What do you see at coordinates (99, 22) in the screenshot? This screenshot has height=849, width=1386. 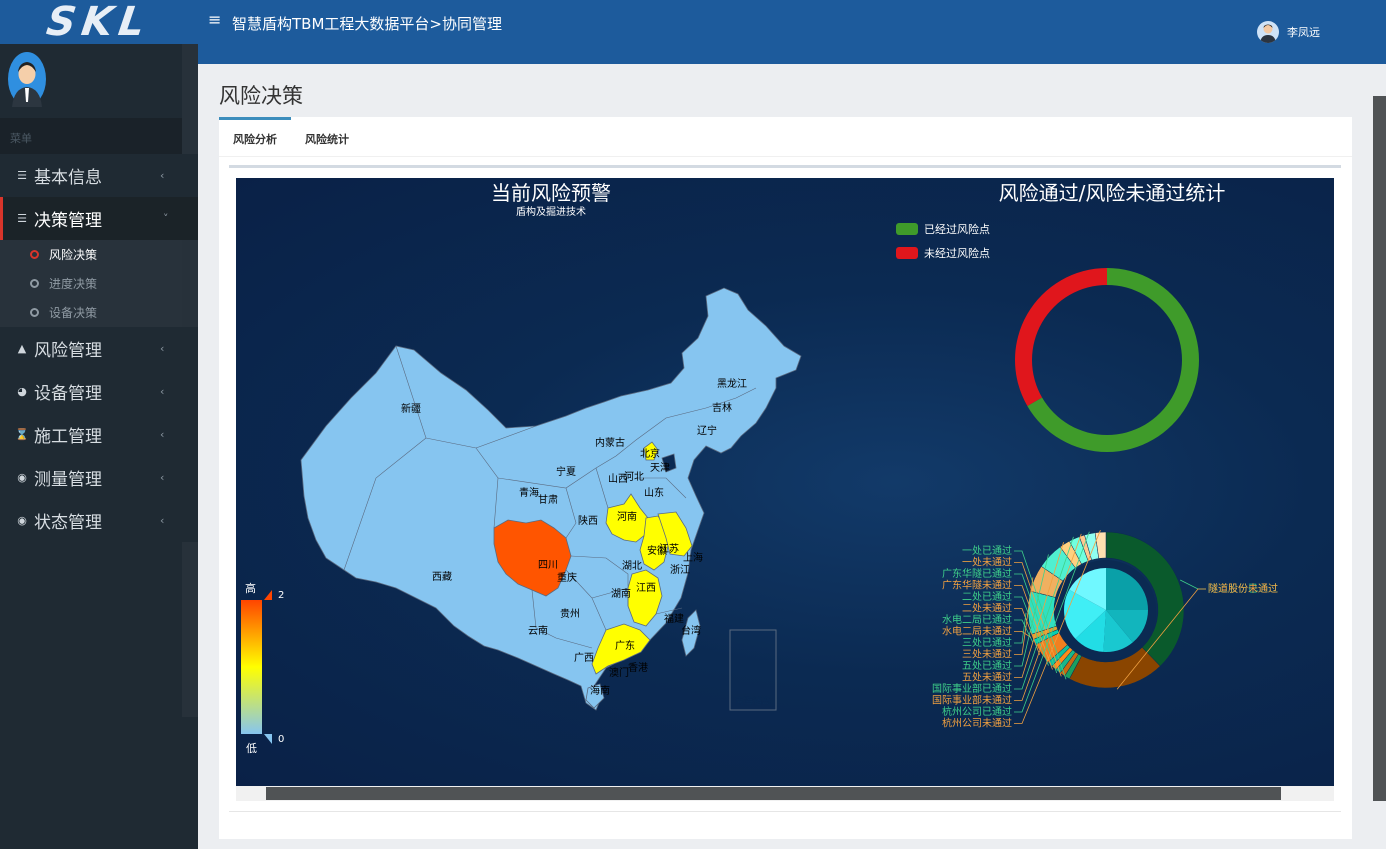 I see `logo: SKL` at bounding box center [99, 22].